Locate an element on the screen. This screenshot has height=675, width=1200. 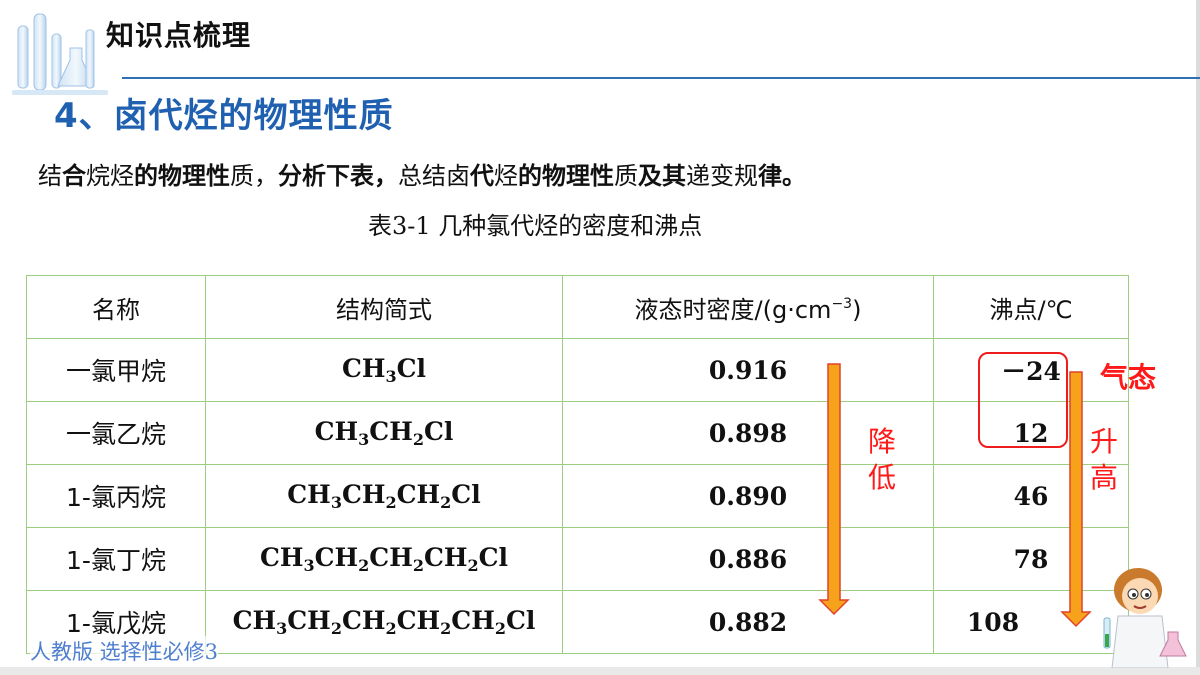
density-trend-label: 降 低 is located at coordinates (882, 459).